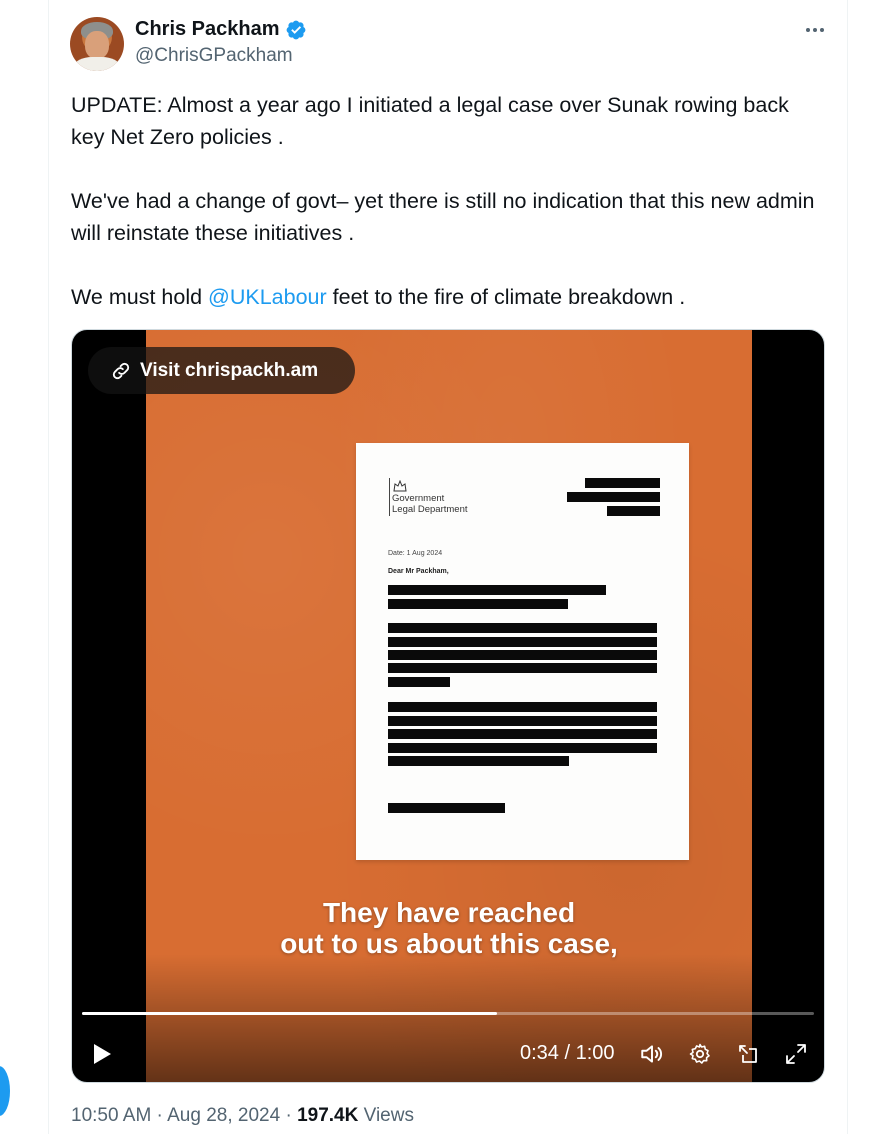 The width and height of the screenshot is (888, 1134). What do you see at coordinates (567, 1053) in the screenshot?
I see `video-time: 0:34 / 1:00` at bounding box center [567, 1053].